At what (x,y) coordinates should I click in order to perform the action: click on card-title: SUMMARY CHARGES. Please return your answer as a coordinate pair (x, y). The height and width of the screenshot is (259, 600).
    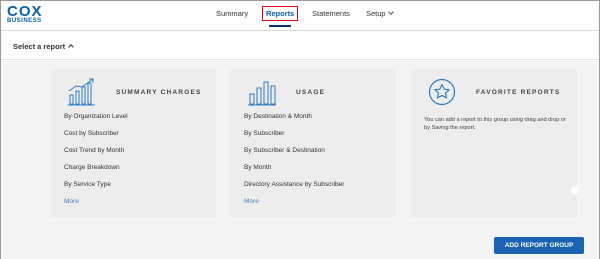
    Looking at the image, I should click on (159, 92).